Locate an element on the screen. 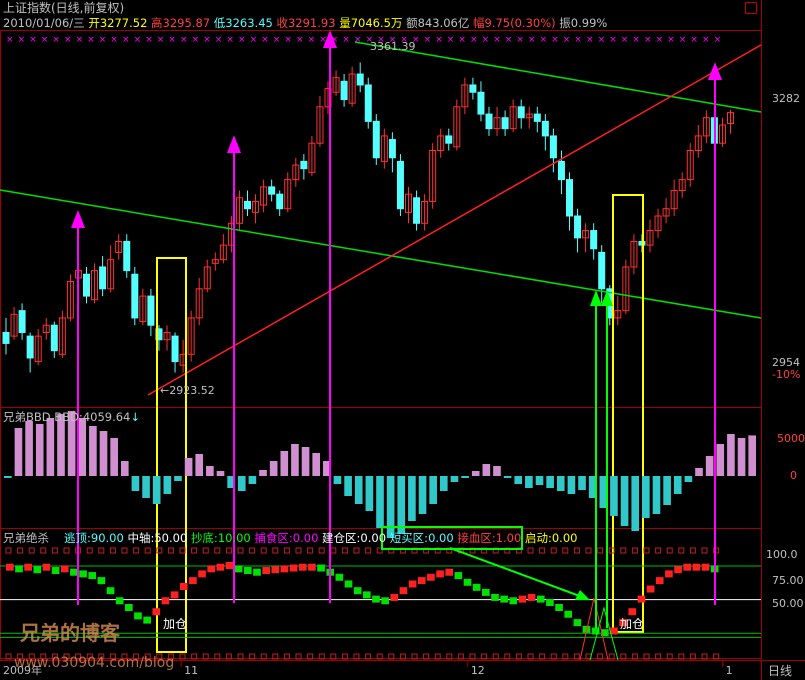 This screenshot has width=805, height=680. vol-value: 7046.5万 is located at coordinates (376, 23).